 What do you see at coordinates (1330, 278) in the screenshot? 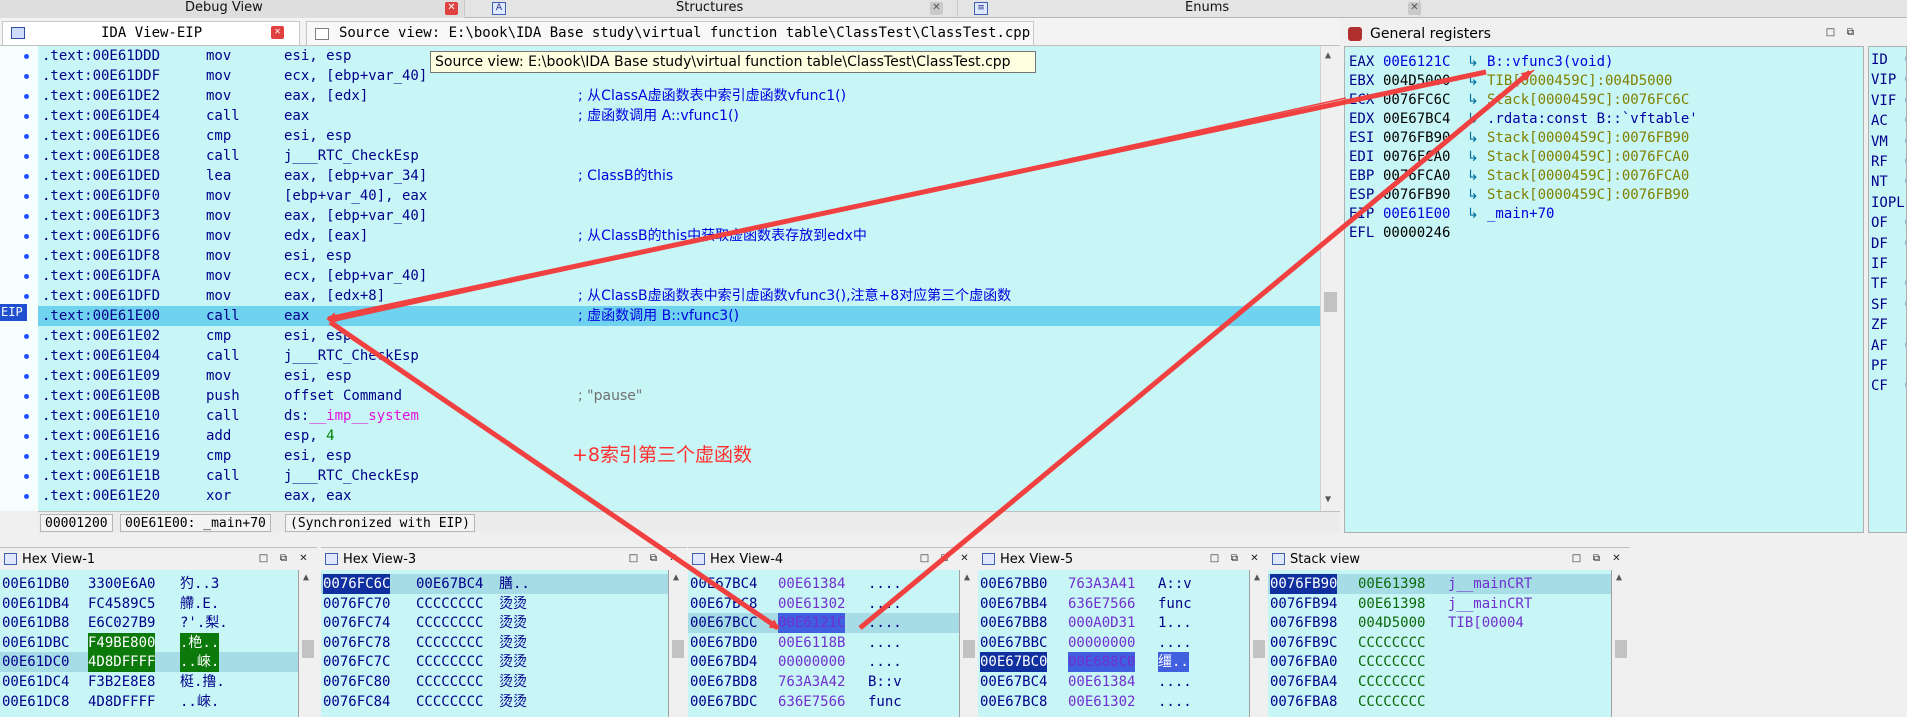
I see `disassembly-scrollbar: ▲ ▼` at bounding box center [1330, 278].